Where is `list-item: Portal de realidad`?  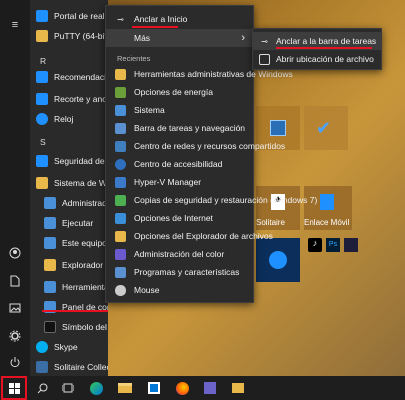 list-item: Portal de realidad is located at coordinates (69, 16).